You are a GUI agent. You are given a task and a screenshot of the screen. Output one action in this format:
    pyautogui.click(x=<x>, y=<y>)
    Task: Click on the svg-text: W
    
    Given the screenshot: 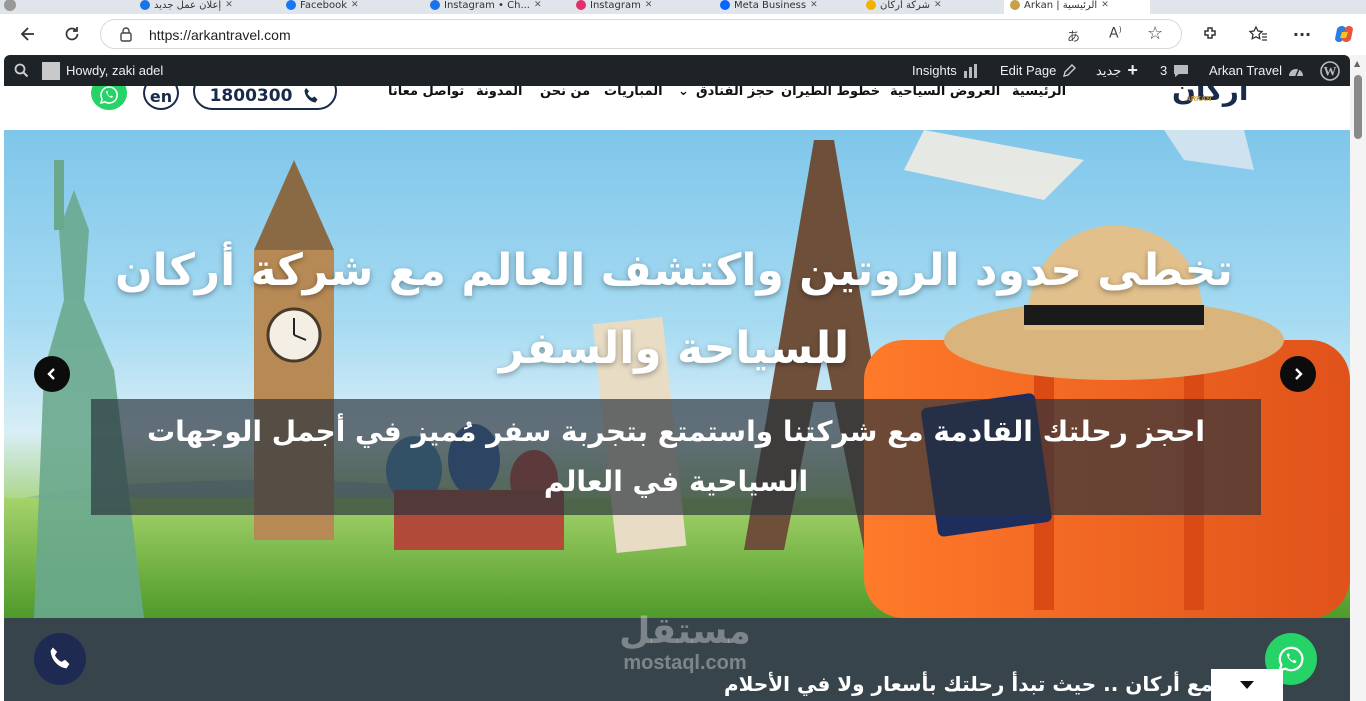 What is the action you would take?
    pyautogui.click(x=1330, y=70)
    